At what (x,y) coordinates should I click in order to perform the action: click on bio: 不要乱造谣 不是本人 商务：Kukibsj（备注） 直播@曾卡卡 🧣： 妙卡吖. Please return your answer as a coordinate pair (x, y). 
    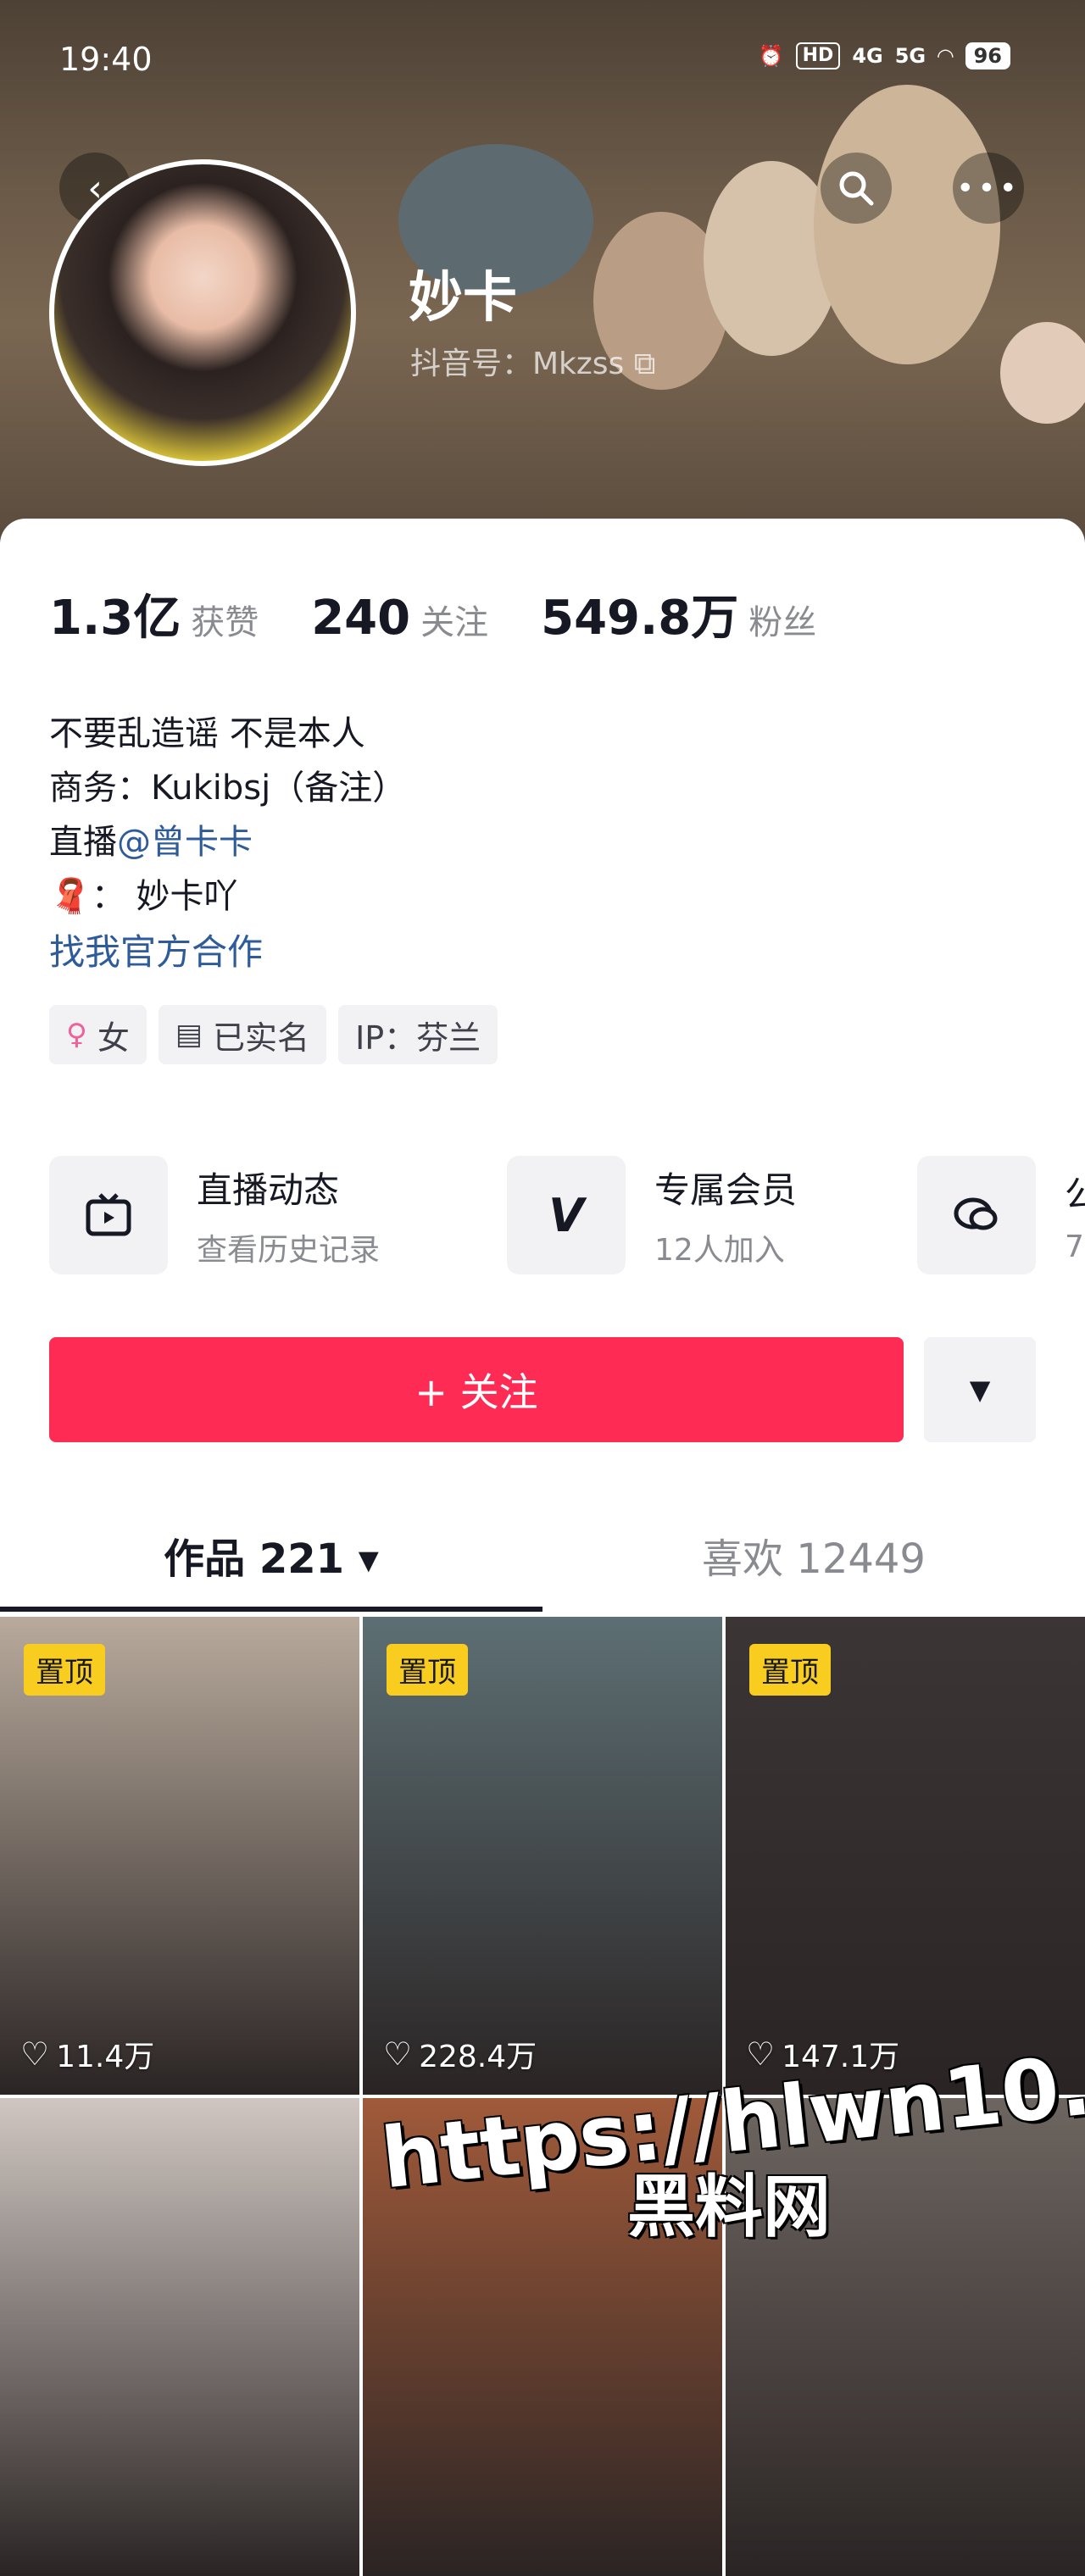
    Looking at the image, I should click on (227, 815).